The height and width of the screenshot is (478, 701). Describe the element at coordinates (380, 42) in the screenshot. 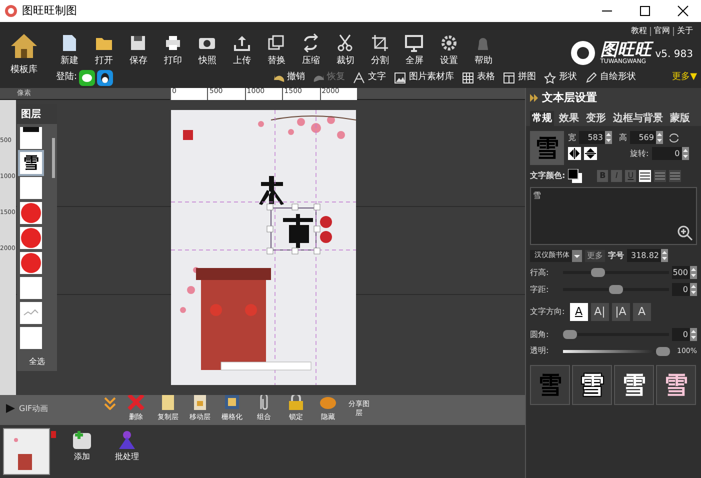

I see `crop-icon` at that location.